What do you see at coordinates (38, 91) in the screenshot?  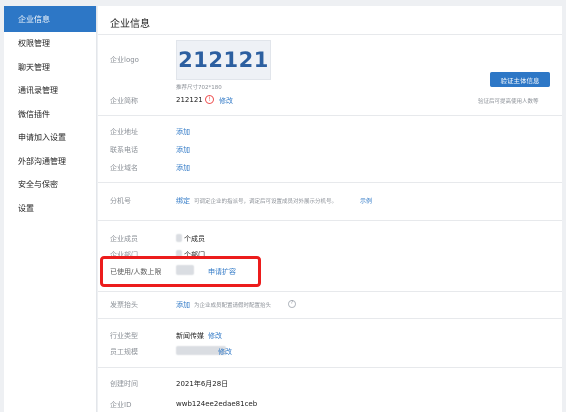 I see `sidebar-item-label: 通讯录管理` at bounding box center [38, 91].